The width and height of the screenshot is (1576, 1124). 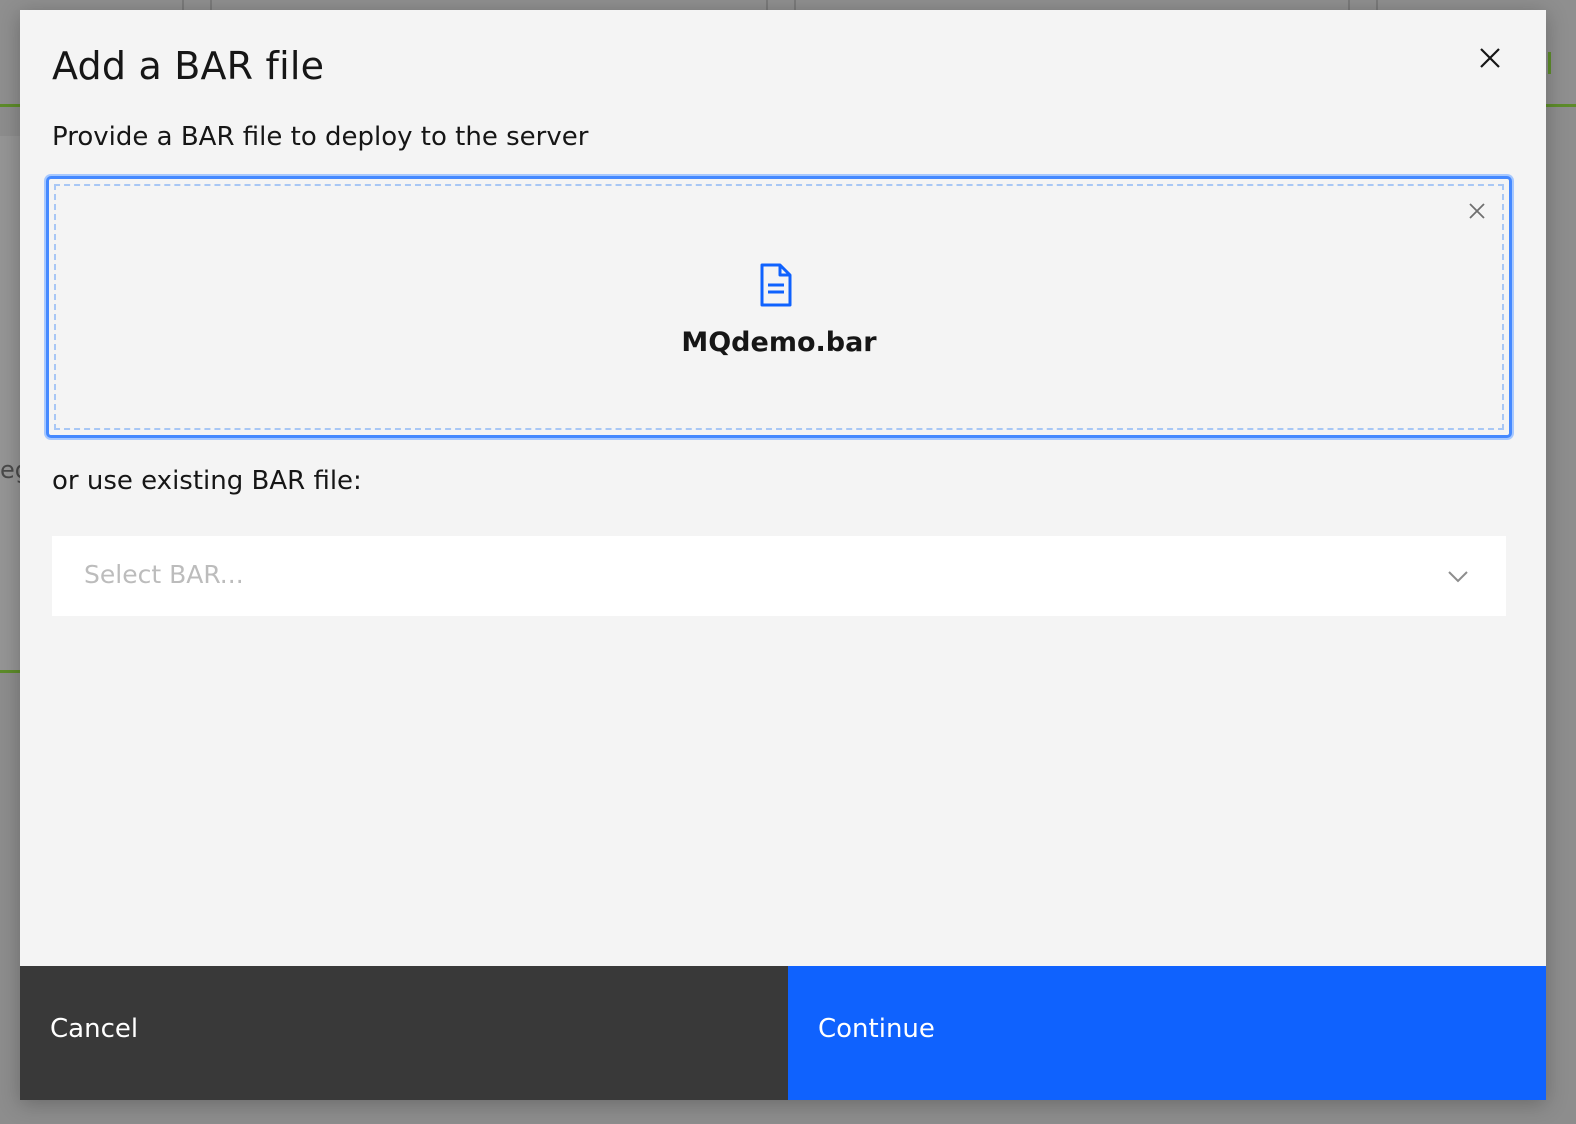 I want to click on background-card, so click(x=11, y=404).